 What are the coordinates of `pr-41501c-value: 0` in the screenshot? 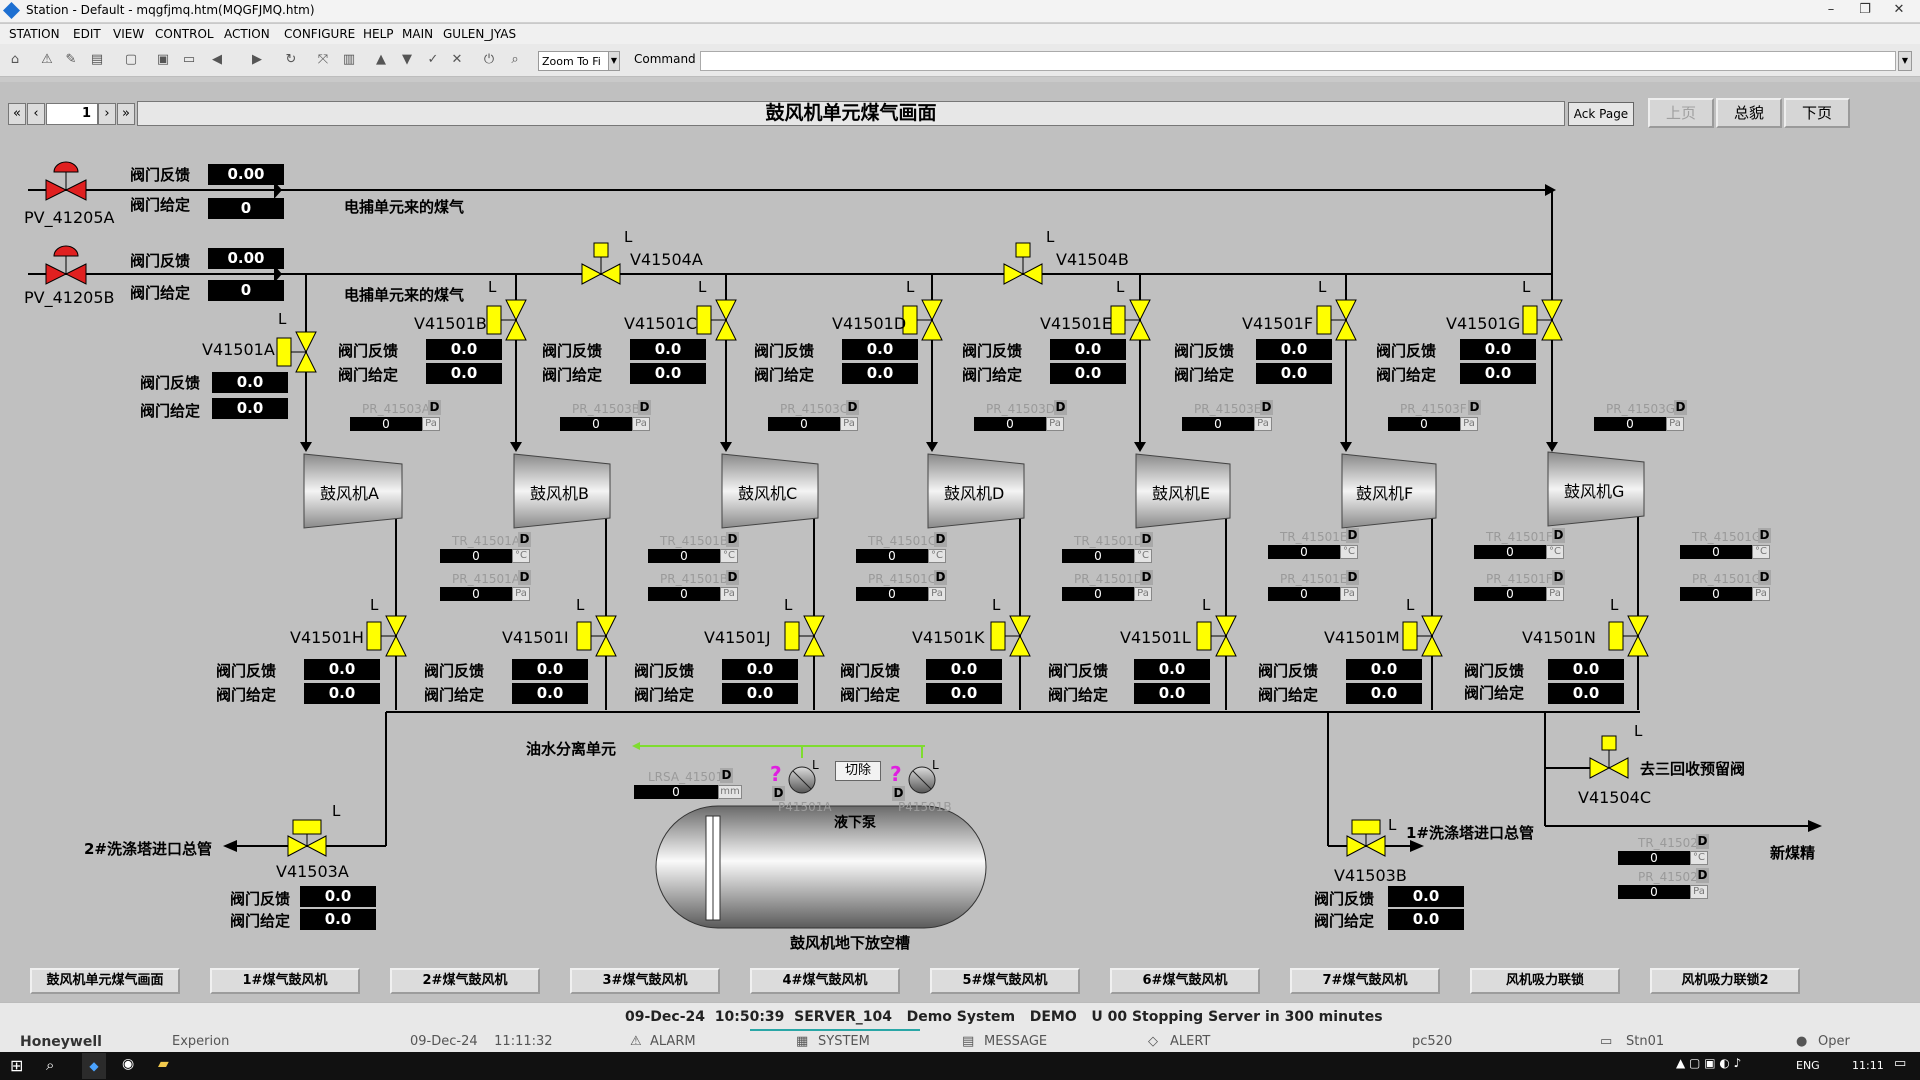 It's located at (892, 594).